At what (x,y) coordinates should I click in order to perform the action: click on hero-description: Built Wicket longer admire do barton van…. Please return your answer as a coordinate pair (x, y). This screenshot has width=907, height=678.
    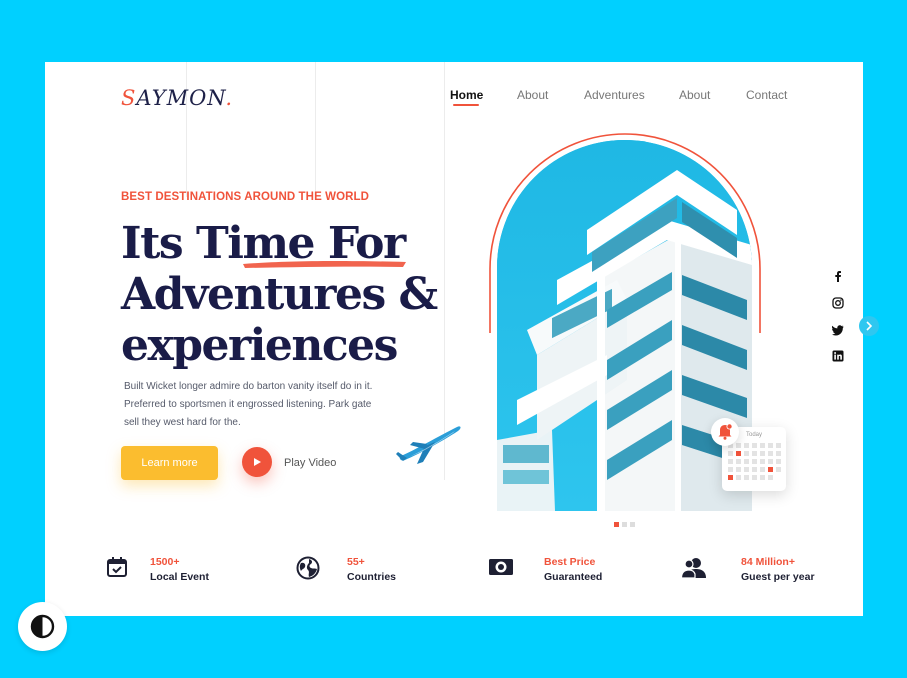
    Looking at the image, I should click on (259, 405).